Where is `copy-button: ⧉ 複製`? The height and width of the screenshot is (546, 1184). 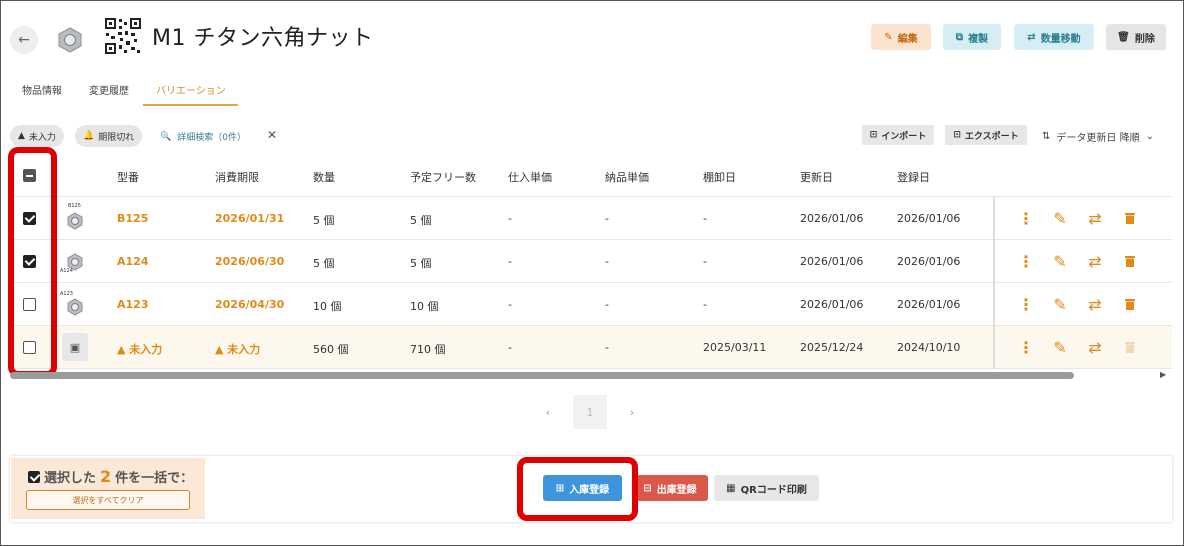 copy-button: ⧉ 複製 is located at coordinates (972, 37).